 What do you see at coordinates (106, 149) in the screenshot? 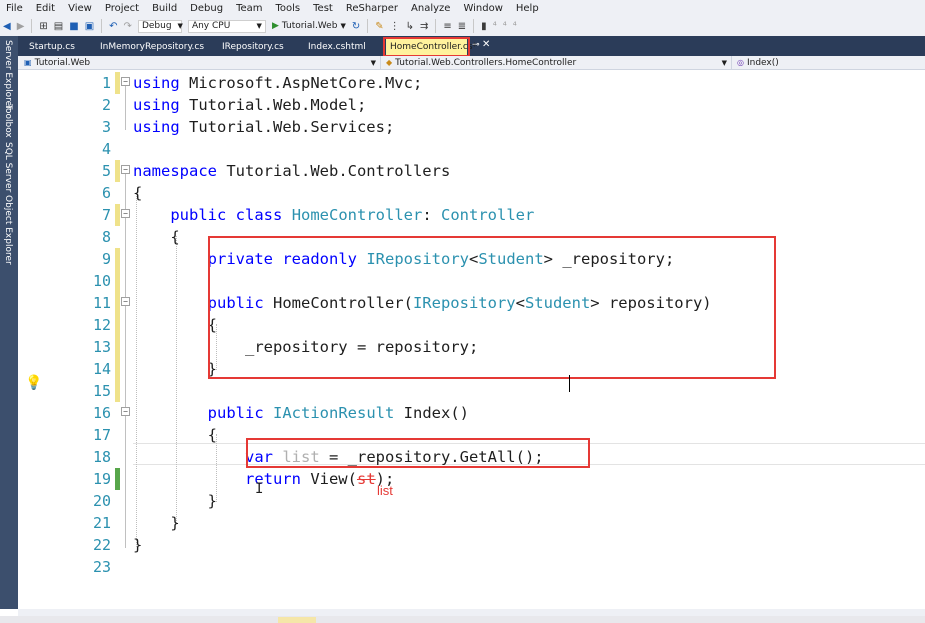
I see `line-number: 4` at bounding box center [106, 149].